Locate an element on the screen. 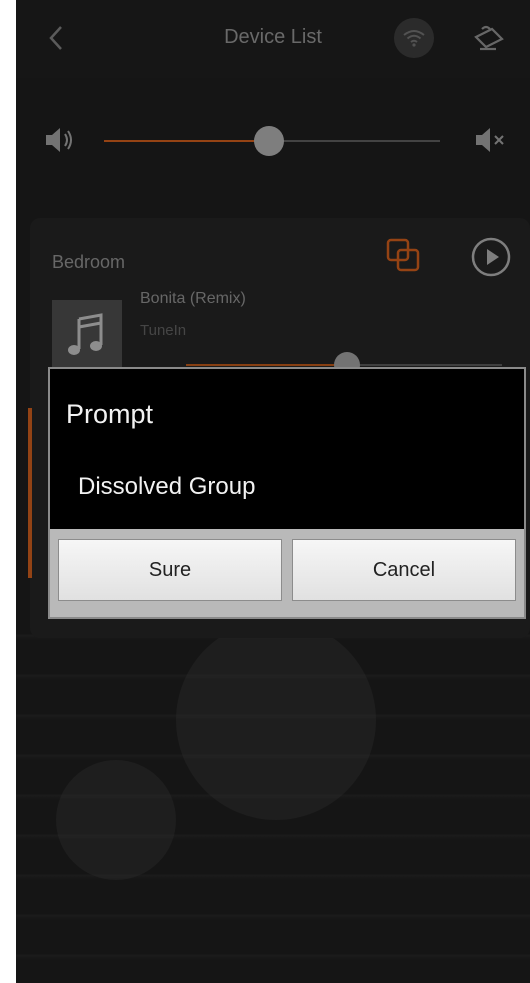 This screenshot has width=530, height=983. dialog-title: Prompt is located at coordinates (110, 414).